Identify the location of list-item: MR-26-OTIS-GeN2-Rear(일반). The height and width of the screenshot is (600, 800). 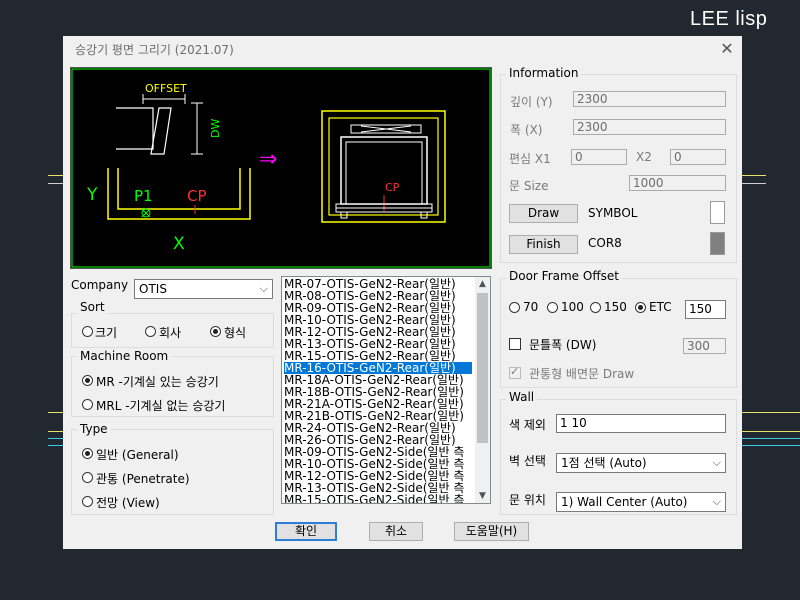
(378, 440).